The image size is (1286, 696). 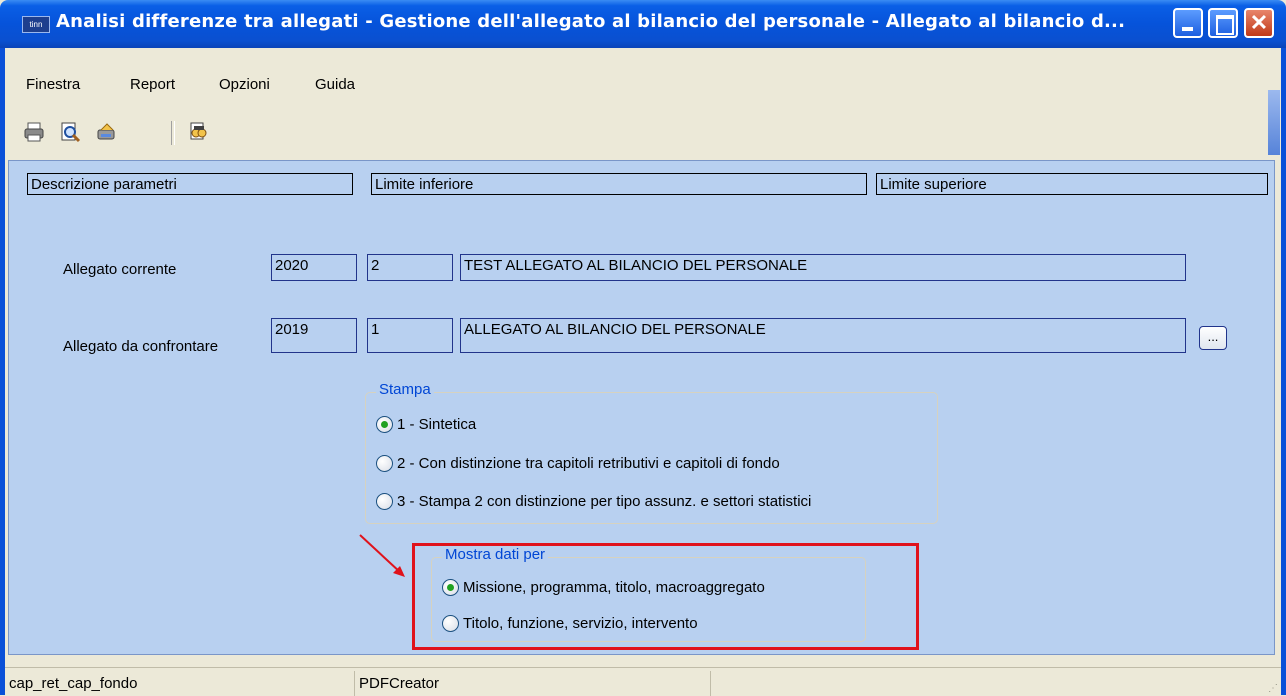 What do you see at coordinates (1283, 371) in the screenshot?
I see `window-frame-right` at bounding box center [1283, 371].